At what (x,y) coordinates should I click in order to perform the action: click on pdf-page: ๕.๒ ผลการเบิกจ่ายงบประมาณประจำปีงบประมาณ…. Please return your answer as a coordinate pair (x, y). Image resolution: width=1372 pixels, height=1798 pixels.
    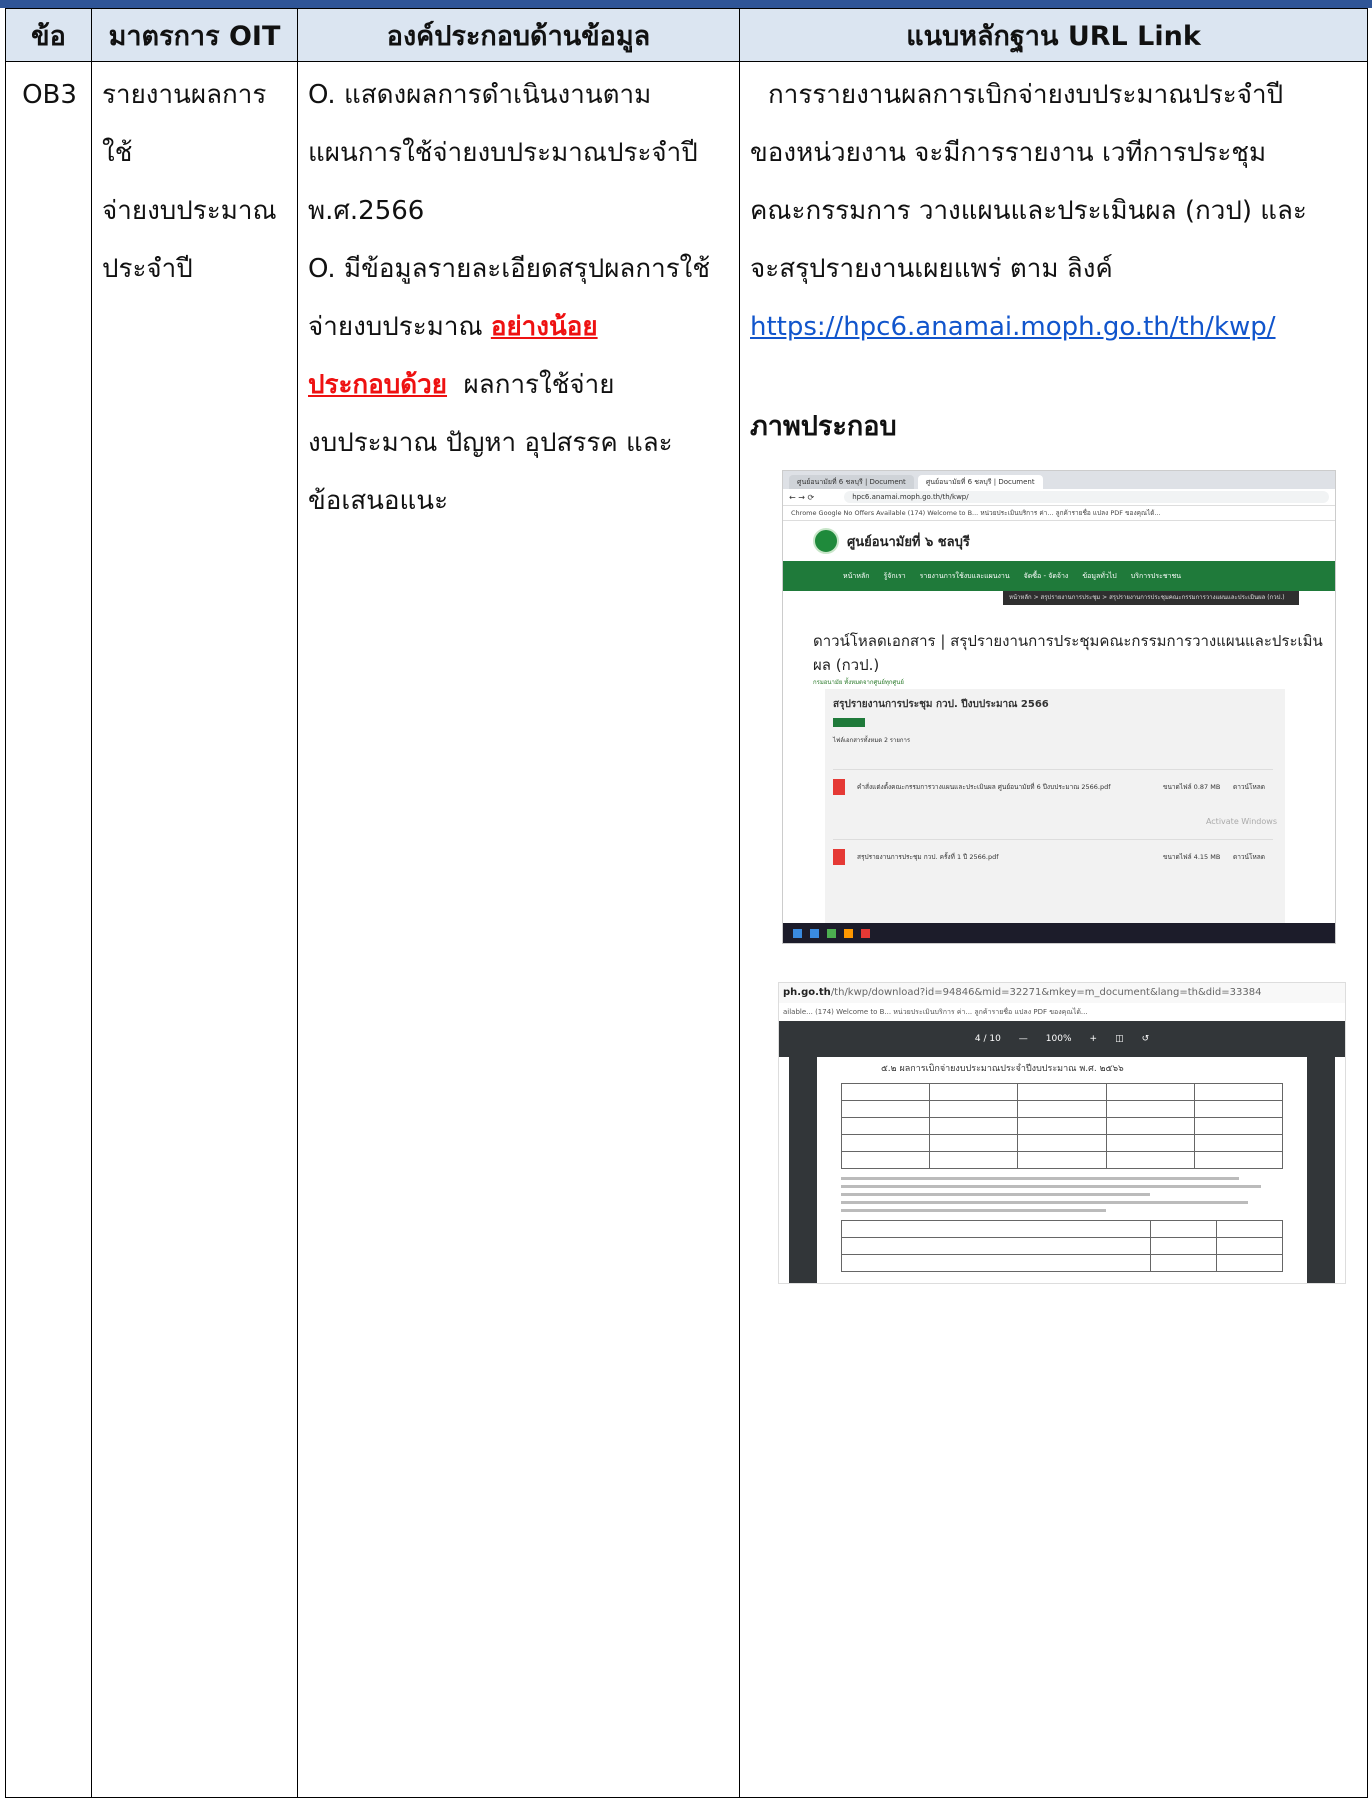
    Looking at the image, I should click on (1062, 1170).